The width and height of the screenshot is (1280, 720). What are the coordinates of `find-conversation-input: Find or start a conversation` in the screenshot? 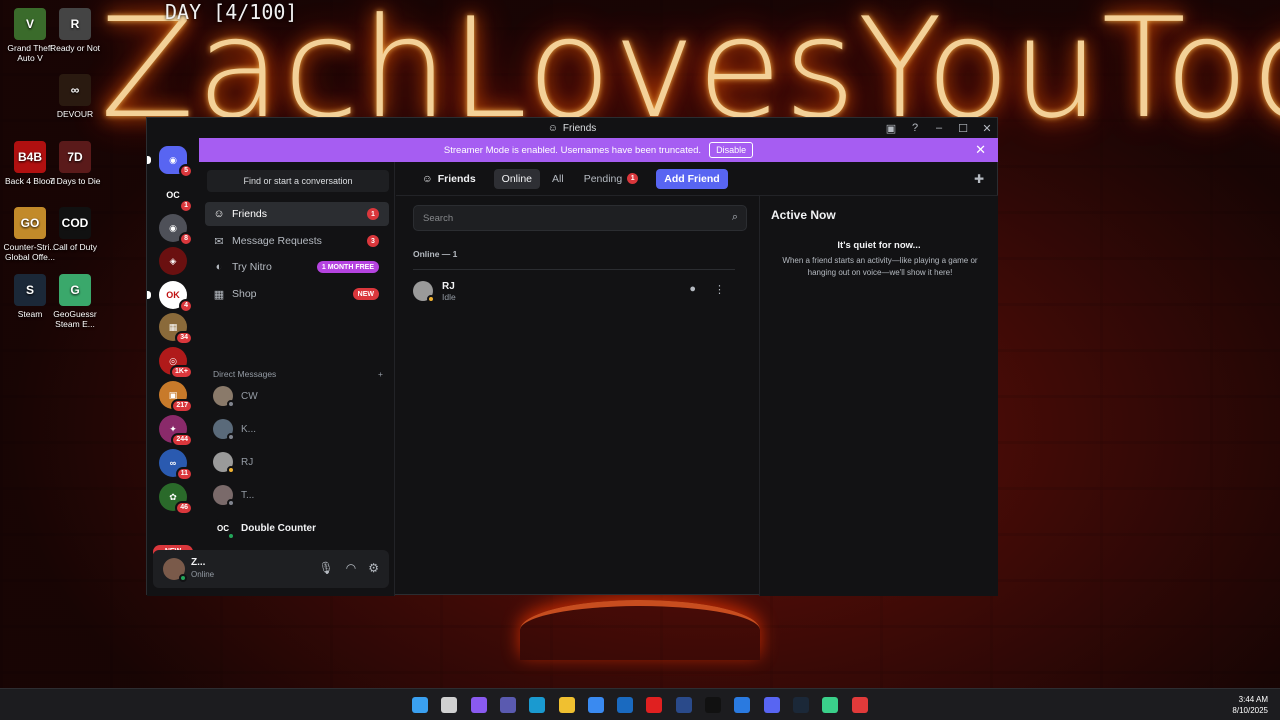 It's located at (298, 181).